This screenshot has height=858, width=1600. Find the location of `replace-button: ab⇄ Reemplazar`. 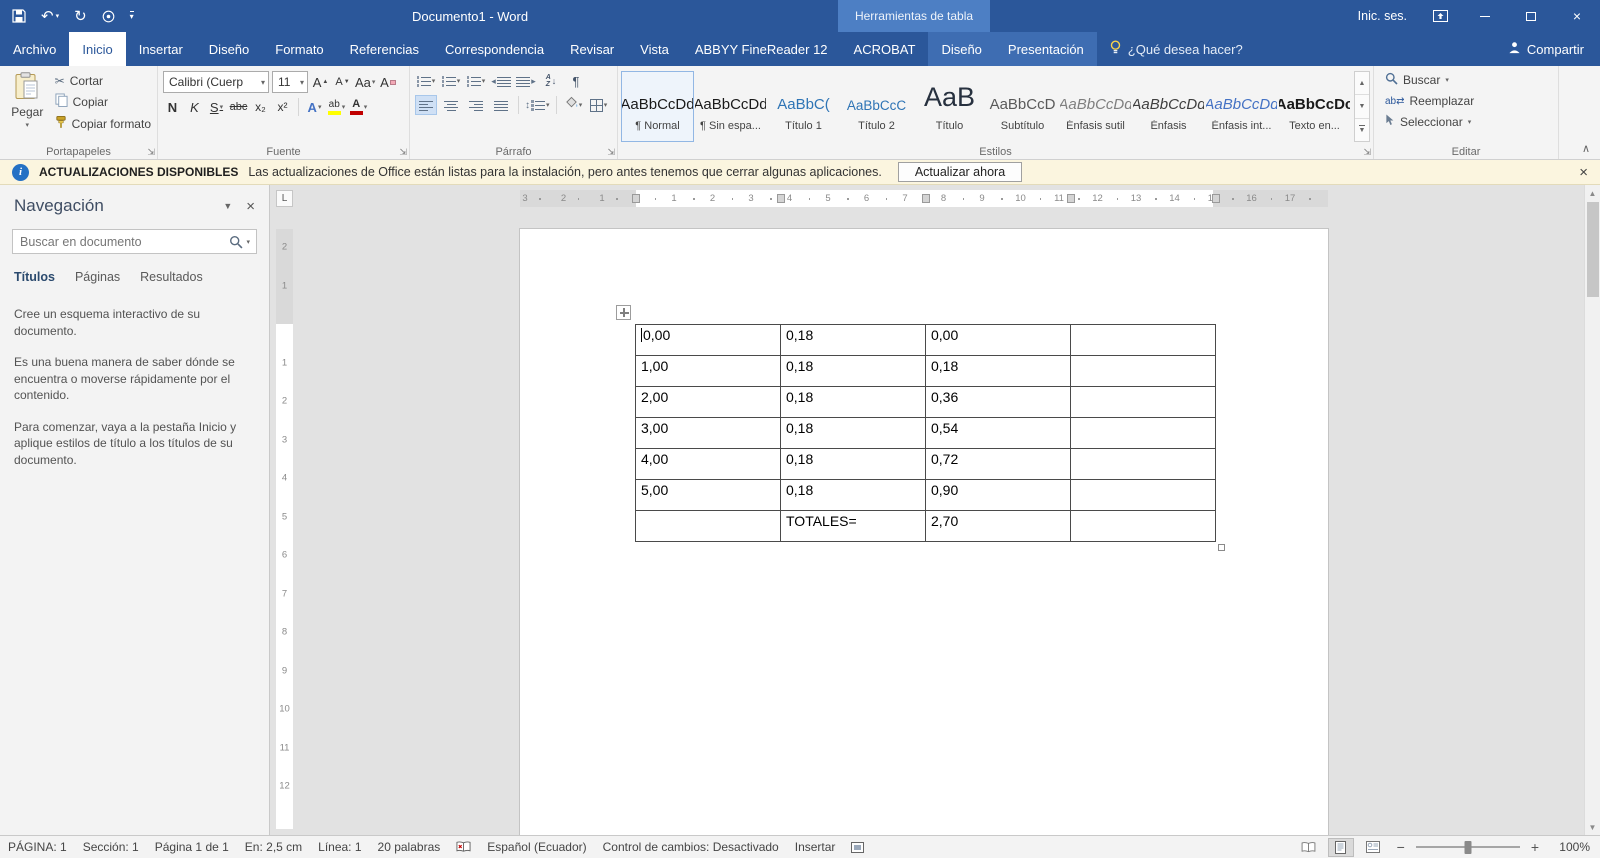

replace-button: ab⇄ Reemplazar is located at coordinates (1468, 101).